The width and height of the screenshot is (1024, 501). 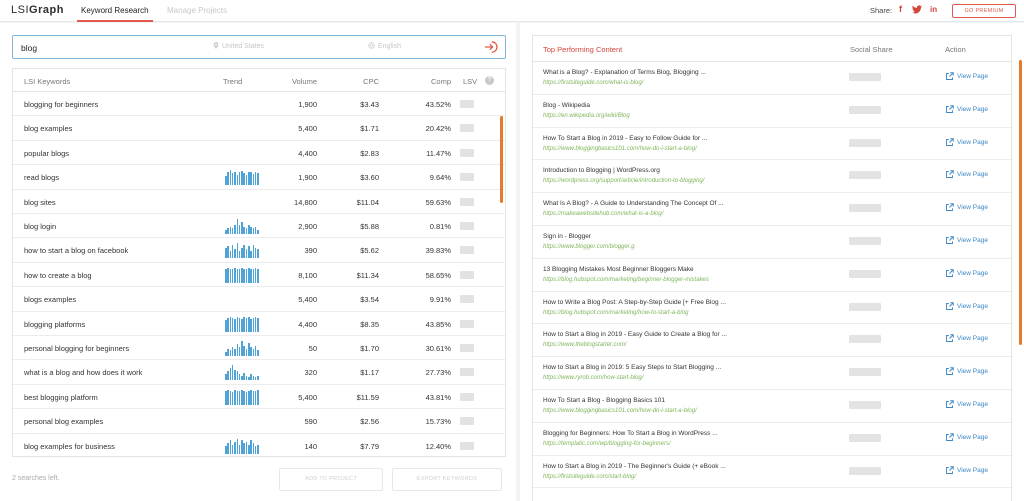 What do you see at coordinates (984, 11) in the screenshot?
I see `go-premium-button: GO PREMIUM` at bounding box center [984, 11].